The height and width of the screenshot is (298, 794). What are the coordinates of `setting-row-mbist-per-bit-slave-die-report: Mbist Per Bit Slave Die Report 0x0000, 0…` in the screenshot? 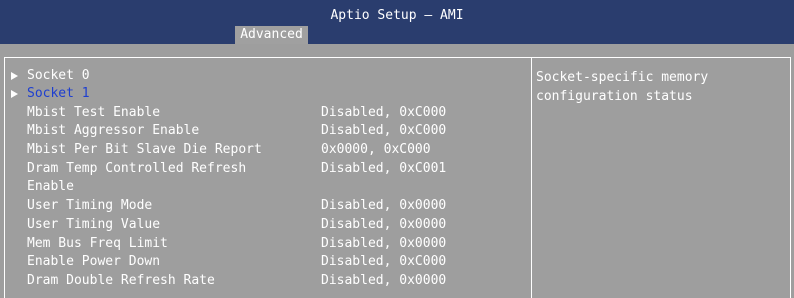 It's located at (265, 150).